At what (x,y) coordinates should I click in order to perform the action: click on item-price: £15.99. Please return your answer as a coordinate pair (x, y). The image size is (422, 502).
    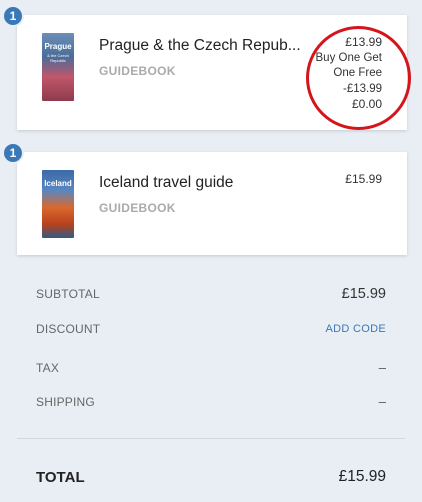
    Looking at the image, I should click on (363, 179).